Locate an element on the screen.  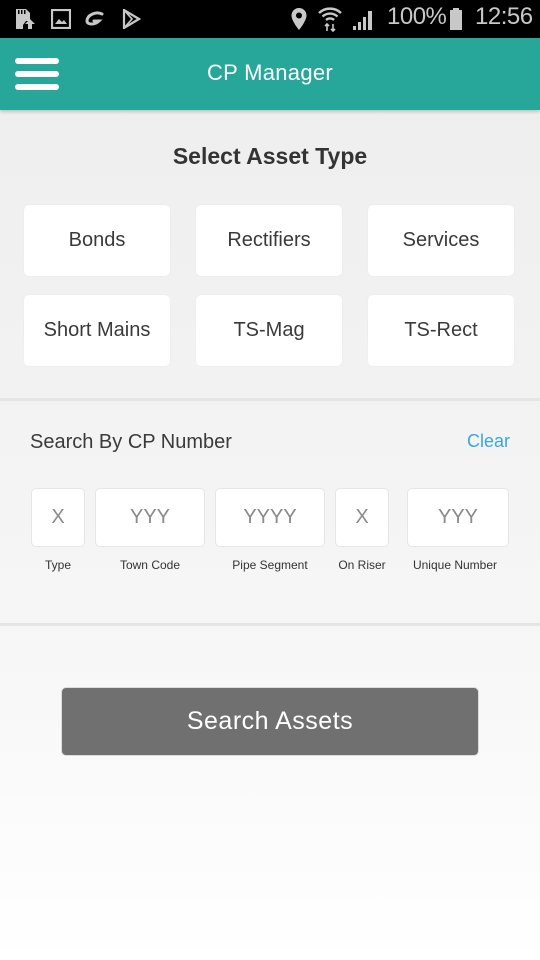
town-code-input is located at coordinates (150, 517).